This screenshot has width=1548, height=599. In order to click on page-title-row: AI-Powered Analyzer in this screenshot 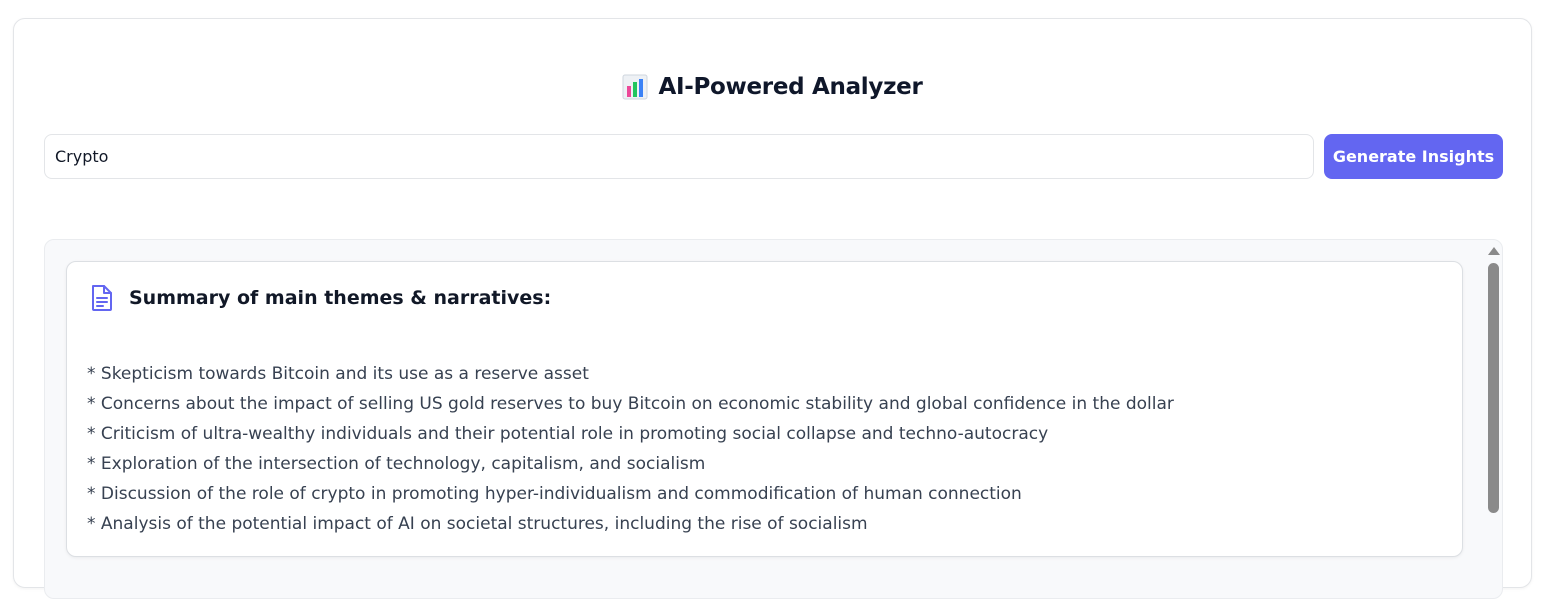, I will do `click(772, 87)`.